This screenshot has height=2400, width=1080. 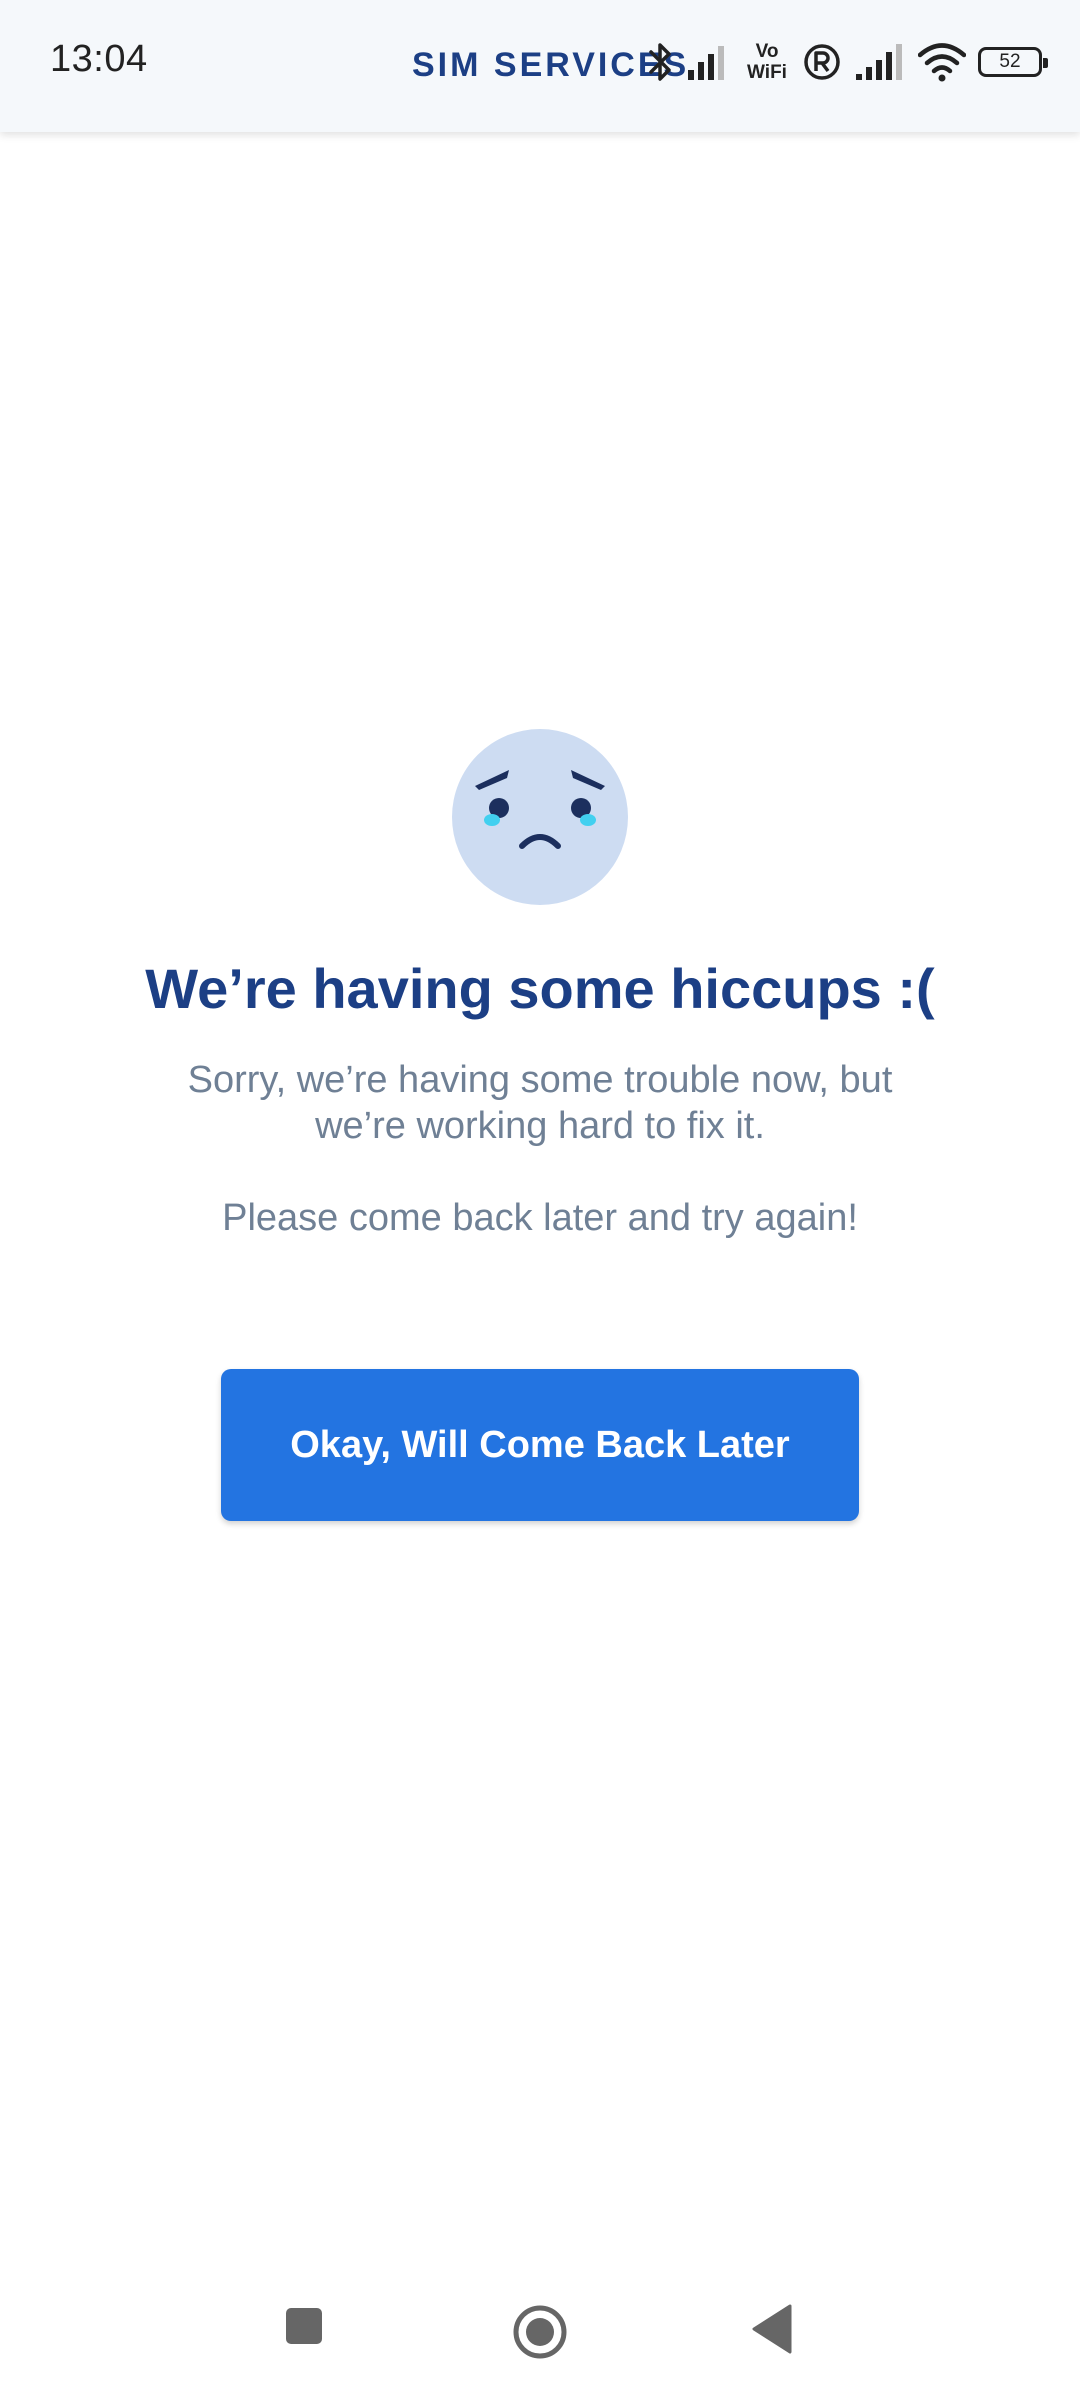 What do you see at coordinates (540, 1445) in the screenshot?
I see `come-back-later-button: Okay, Will Come Back Later` at bounding box center [540, 1445].